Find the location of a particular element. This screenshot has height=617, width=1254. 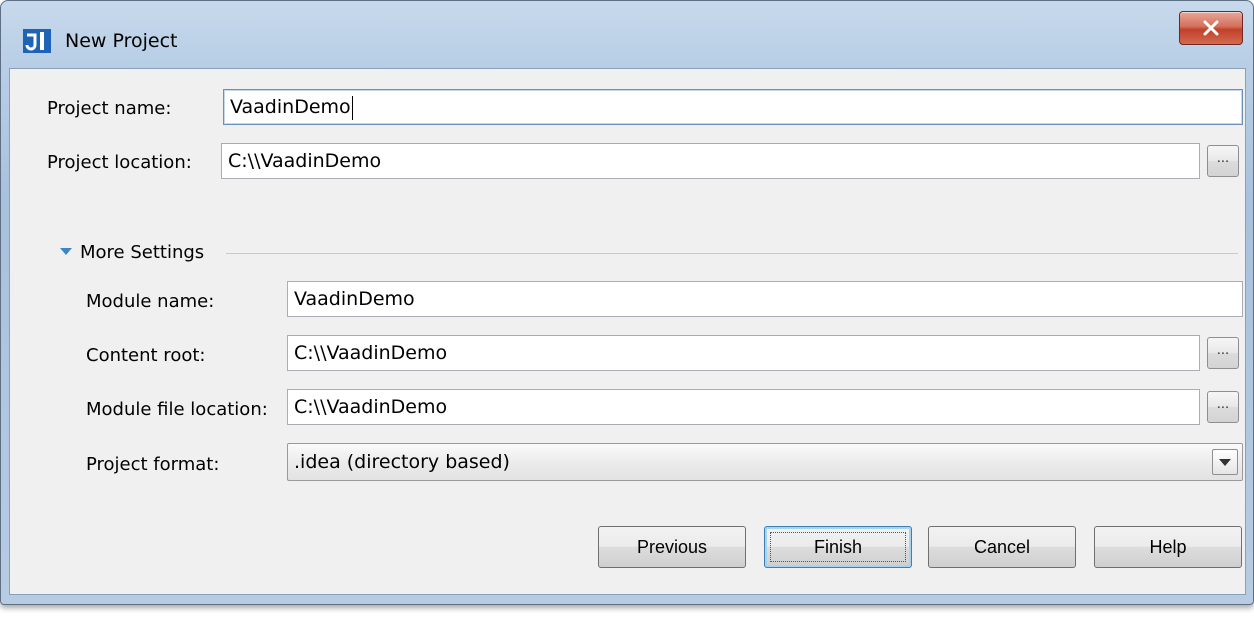

focus-rectangle is located at coordinates (838, 547).